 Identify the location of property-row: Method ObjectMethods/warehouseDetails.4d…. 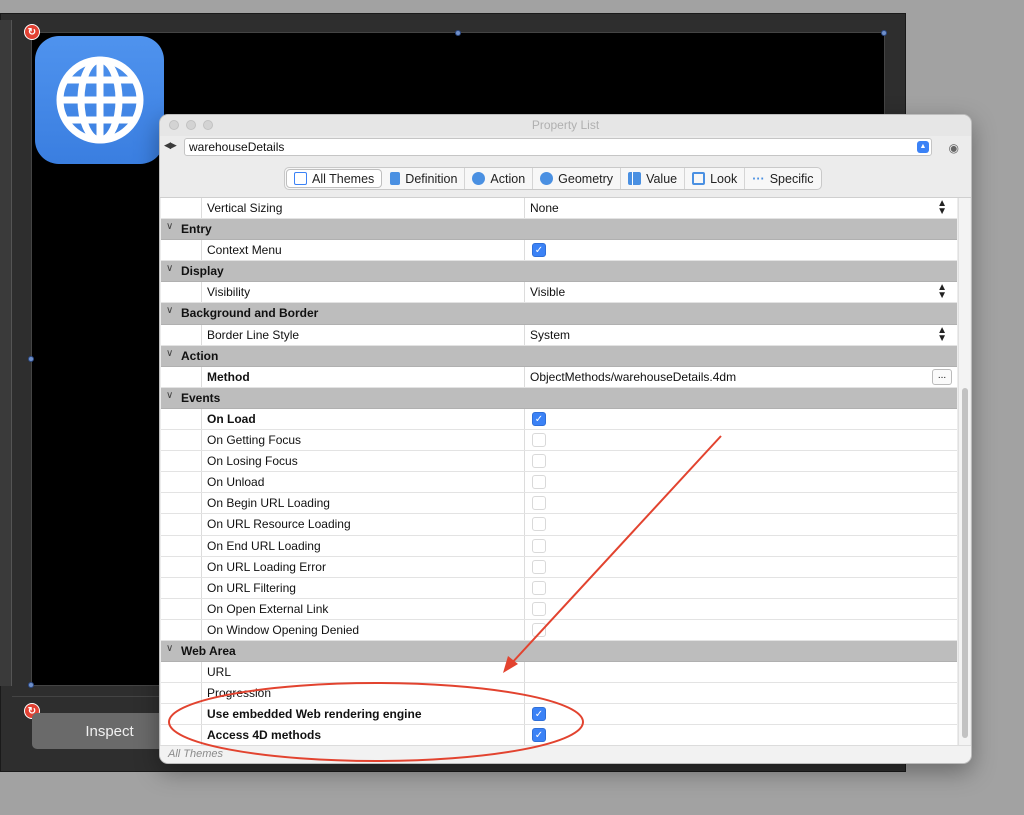
(559, 377).